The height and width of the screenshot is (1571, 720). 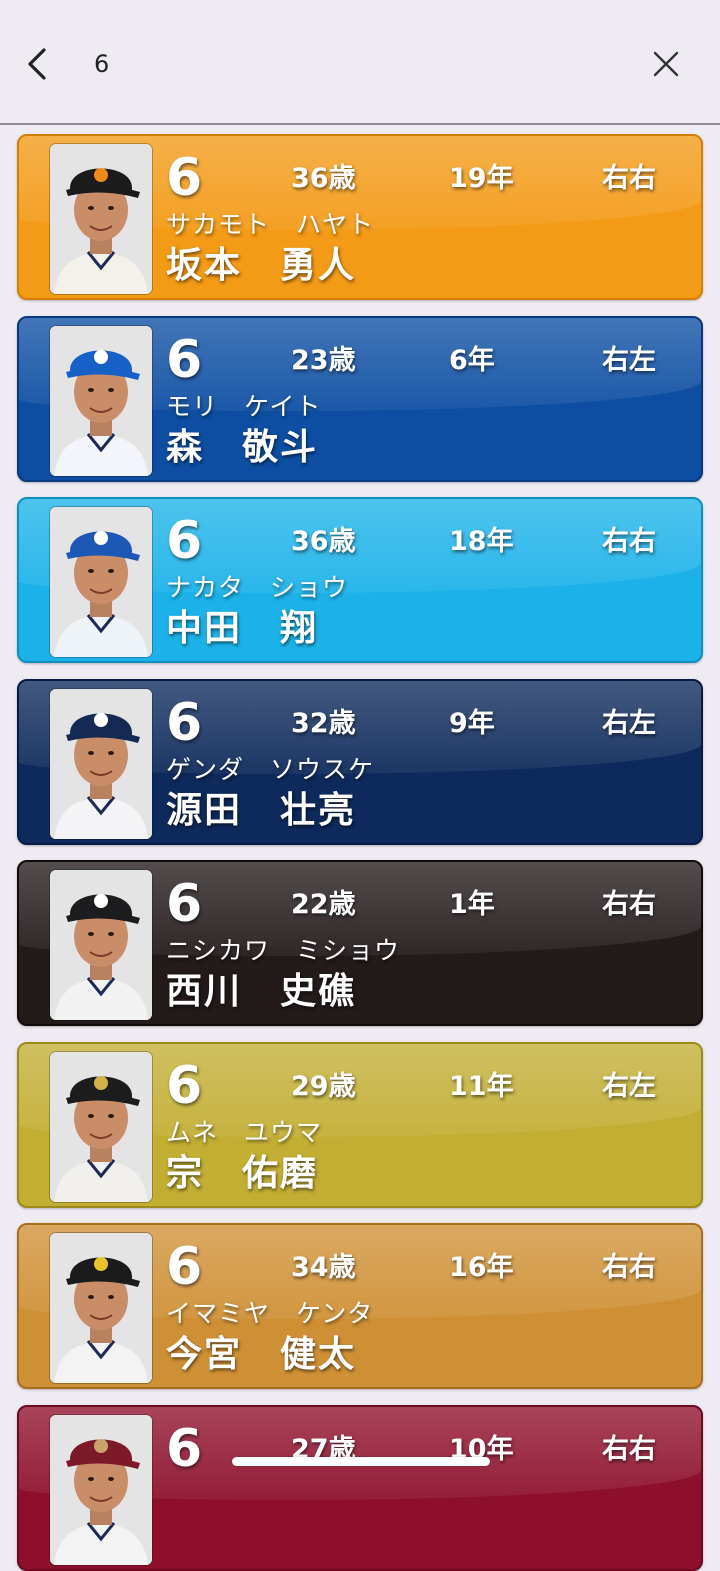 I want to click on player-name-kana: ムネ ユウマ, so click(x=244, y=1132).